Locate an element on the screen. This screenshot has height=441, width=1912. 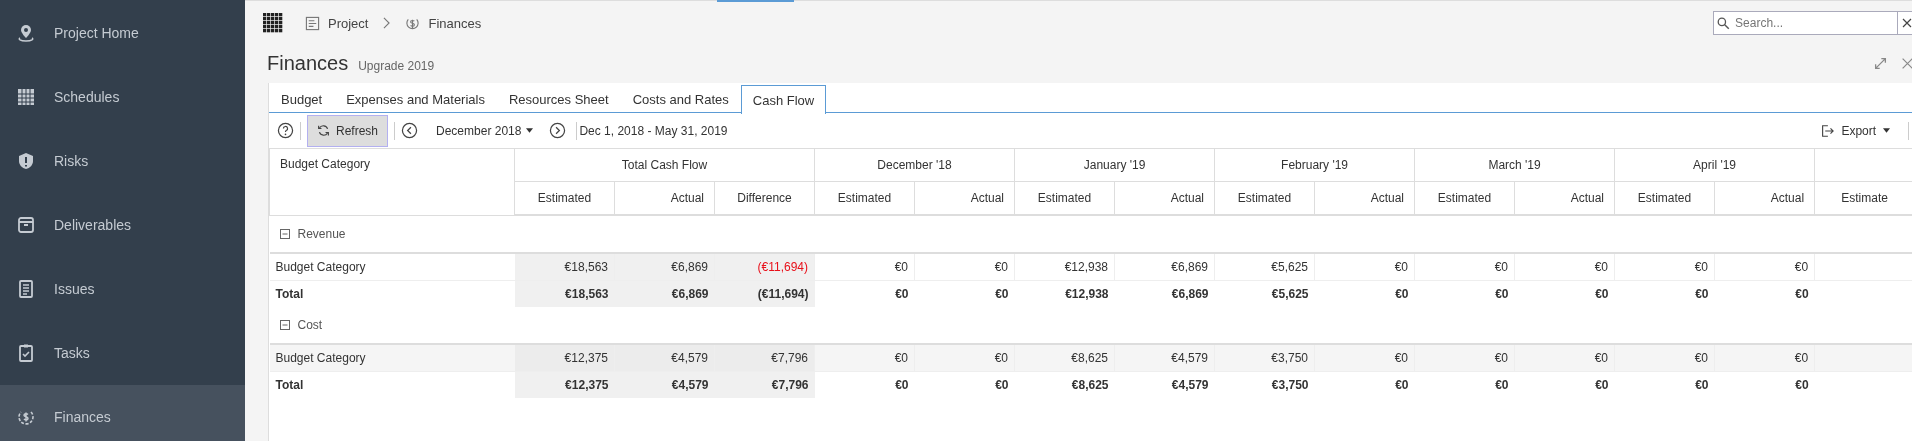
clipboard-check-icon is located at coordinates (26, 353).